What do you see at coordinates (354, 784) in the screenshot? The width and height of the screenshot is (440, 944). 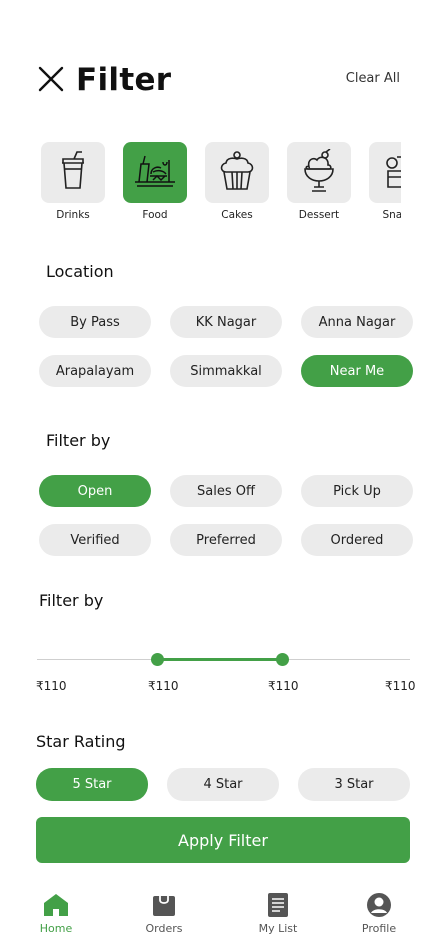 I see `star-chip-3: 3 Star` at bounding box center [354, 784].